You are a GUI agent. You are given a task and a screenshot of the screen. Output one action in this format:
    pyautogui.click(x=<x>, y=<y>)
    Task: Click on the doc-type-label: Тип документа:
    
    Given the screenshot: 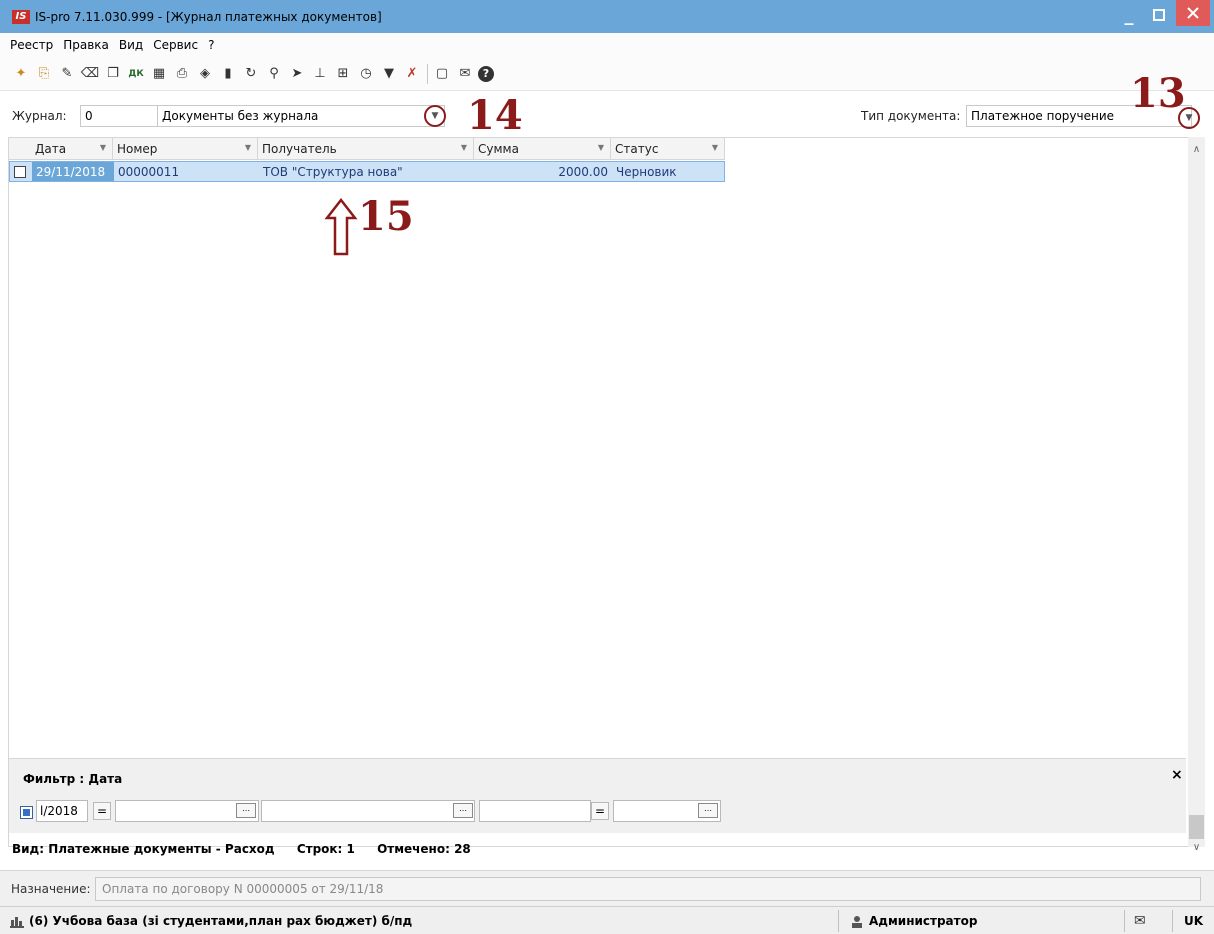 What is the action you would take?
    pyautogui.click(x=911, y=116)
    